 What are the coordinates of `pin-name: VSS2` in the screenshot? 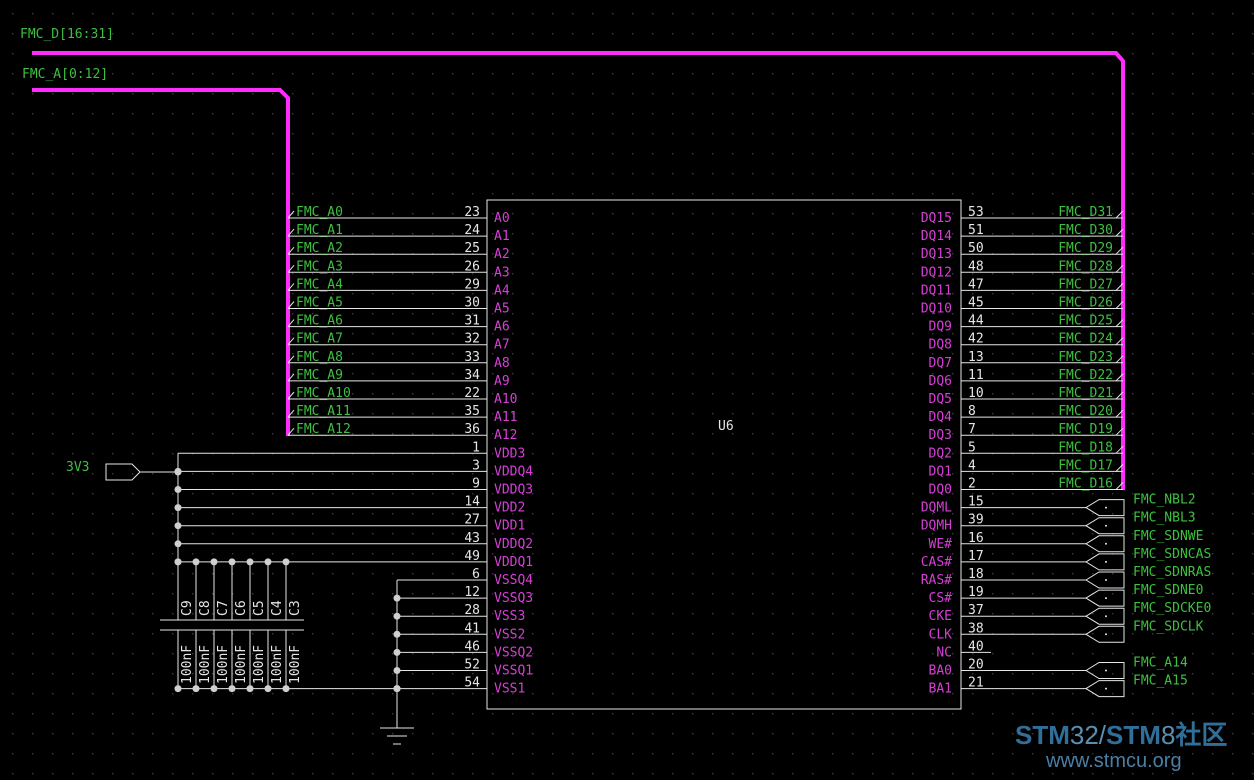 It's located at (509, 634).